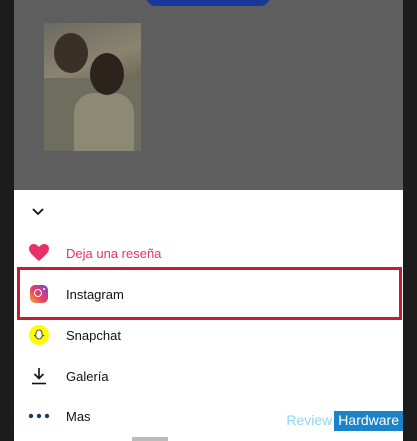  I want to click on watermark: Review Hardware, so click(344, 421).